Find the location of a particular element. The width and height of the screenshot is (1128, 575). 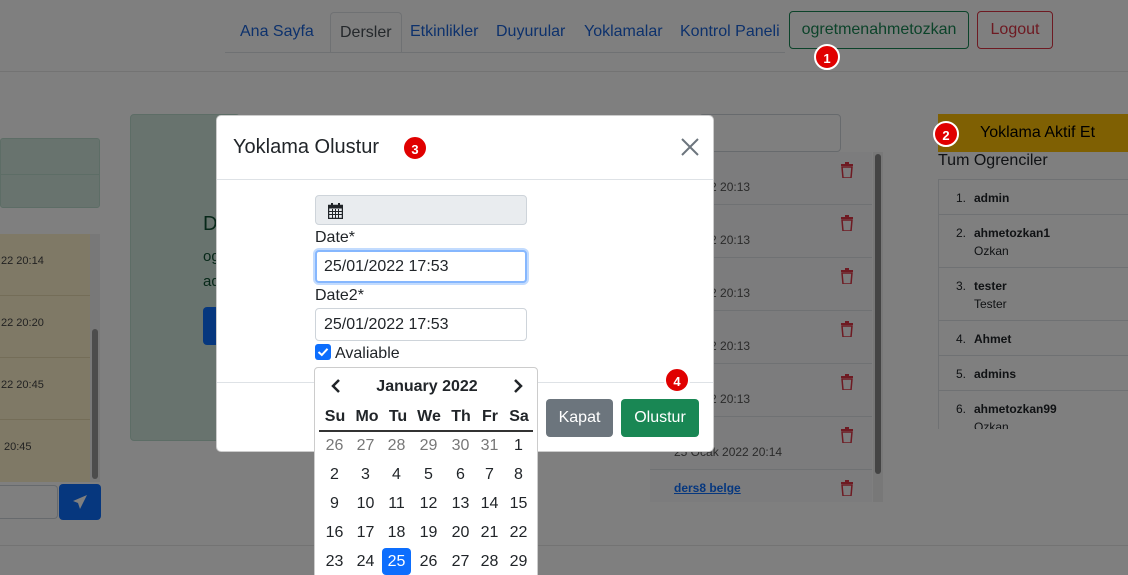

weekday-header: We is located at coordinates (429, 416).